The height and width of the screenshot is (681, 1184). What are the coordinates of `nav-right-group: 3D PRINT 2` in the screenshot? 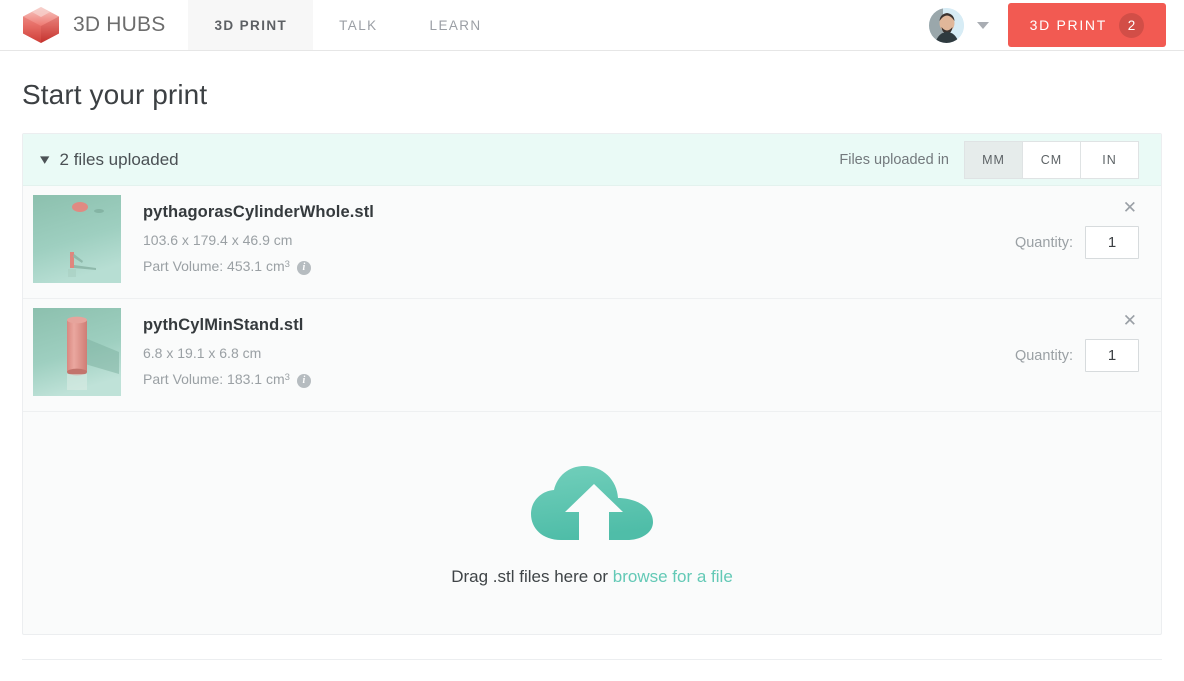 It's located at (1047, 25).